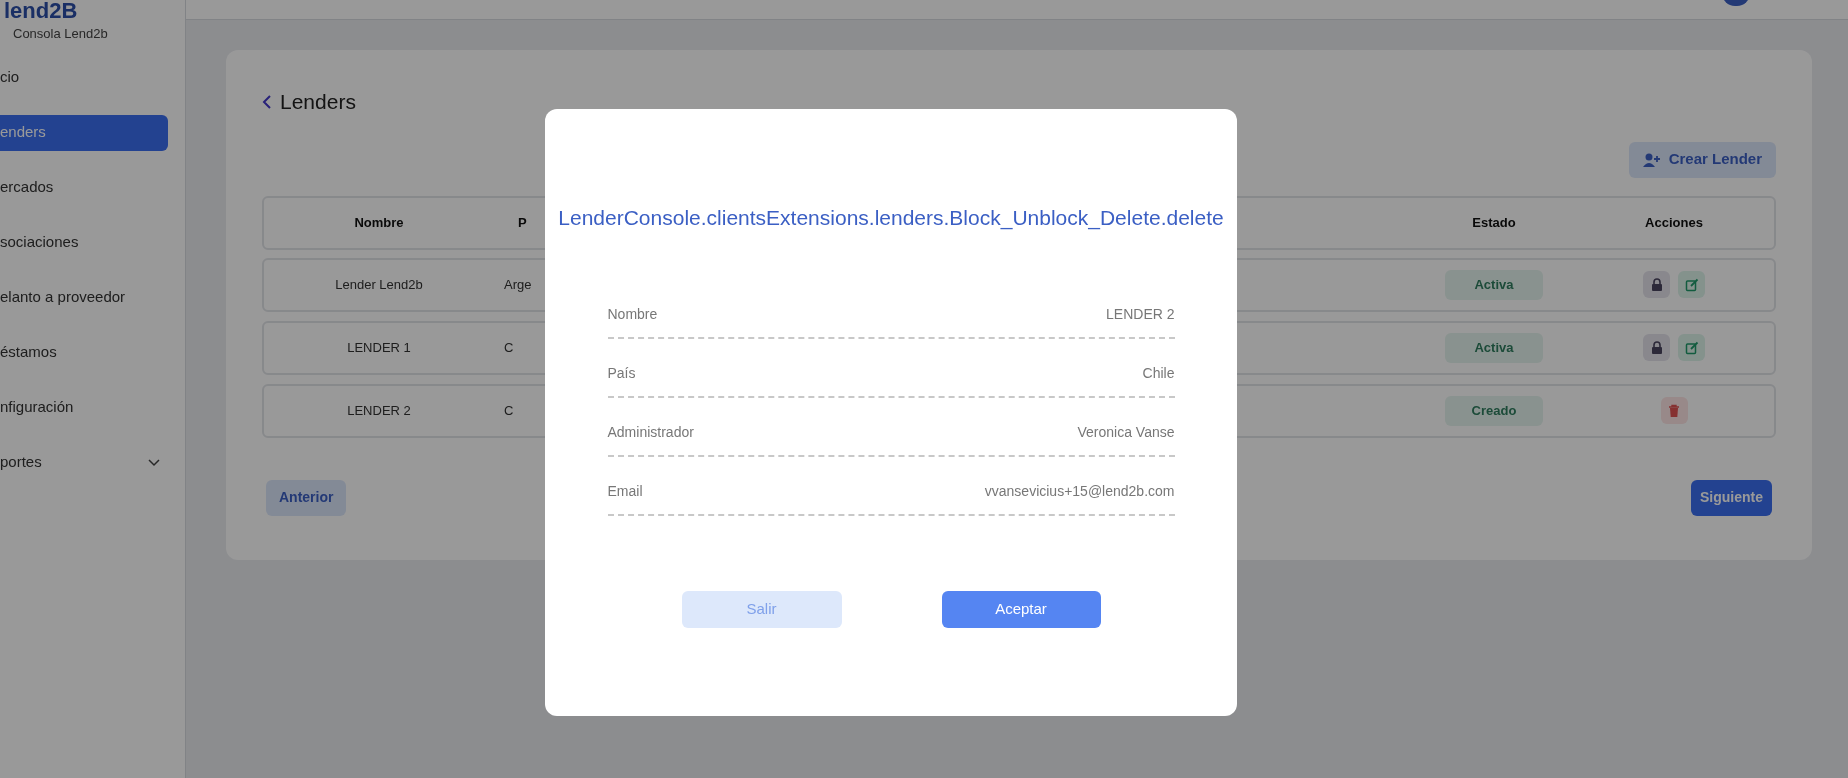 The width and height of the screenshot is (1848, 778). I want to click on trash-icon, so click(1674, 410).